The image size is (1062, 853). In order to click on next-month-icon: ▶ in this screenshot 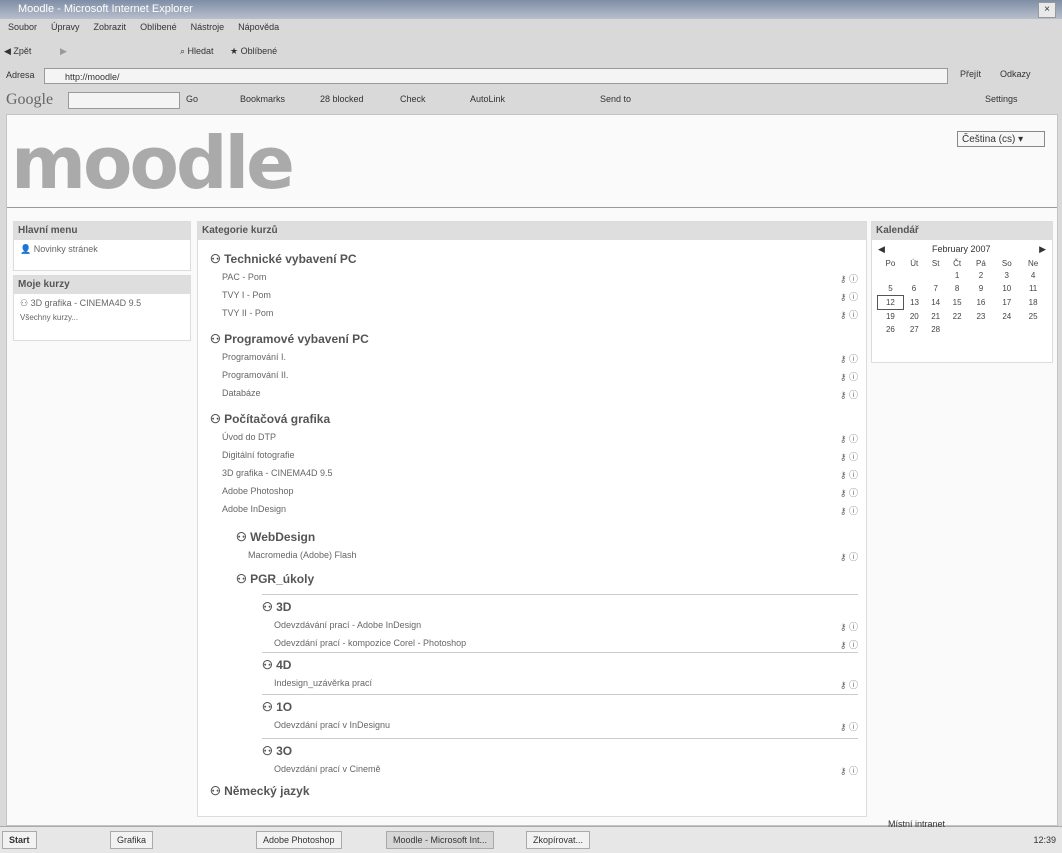, I will do `click(1042, 249)`.